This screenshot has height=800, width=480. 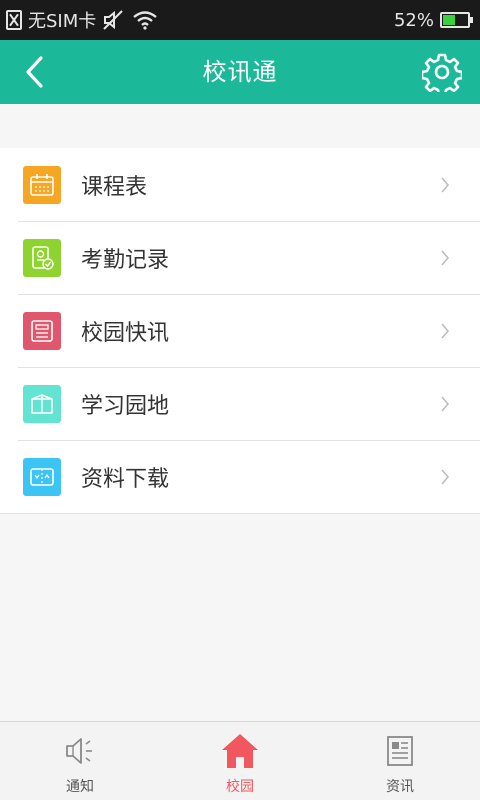 I want to click on tab-notifications: 通知, so click(x=80, y=761).